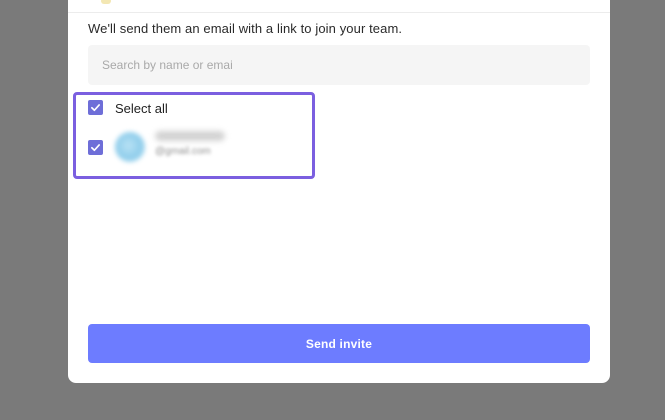 This screenshot has width=665, height=420. What do you see at coordinates (141, 108) in the screenshot?
I see `select-all-label: Select all` at bounding box center [141, 108].